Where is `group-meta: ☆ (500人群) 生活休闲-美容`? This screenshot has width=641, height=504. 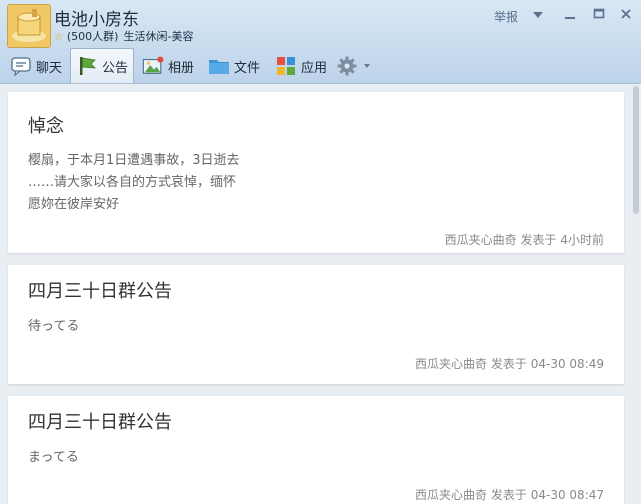
group-meta: ☆ (500人群) 生活休闲-美容 is located at coordinates (123, 36).